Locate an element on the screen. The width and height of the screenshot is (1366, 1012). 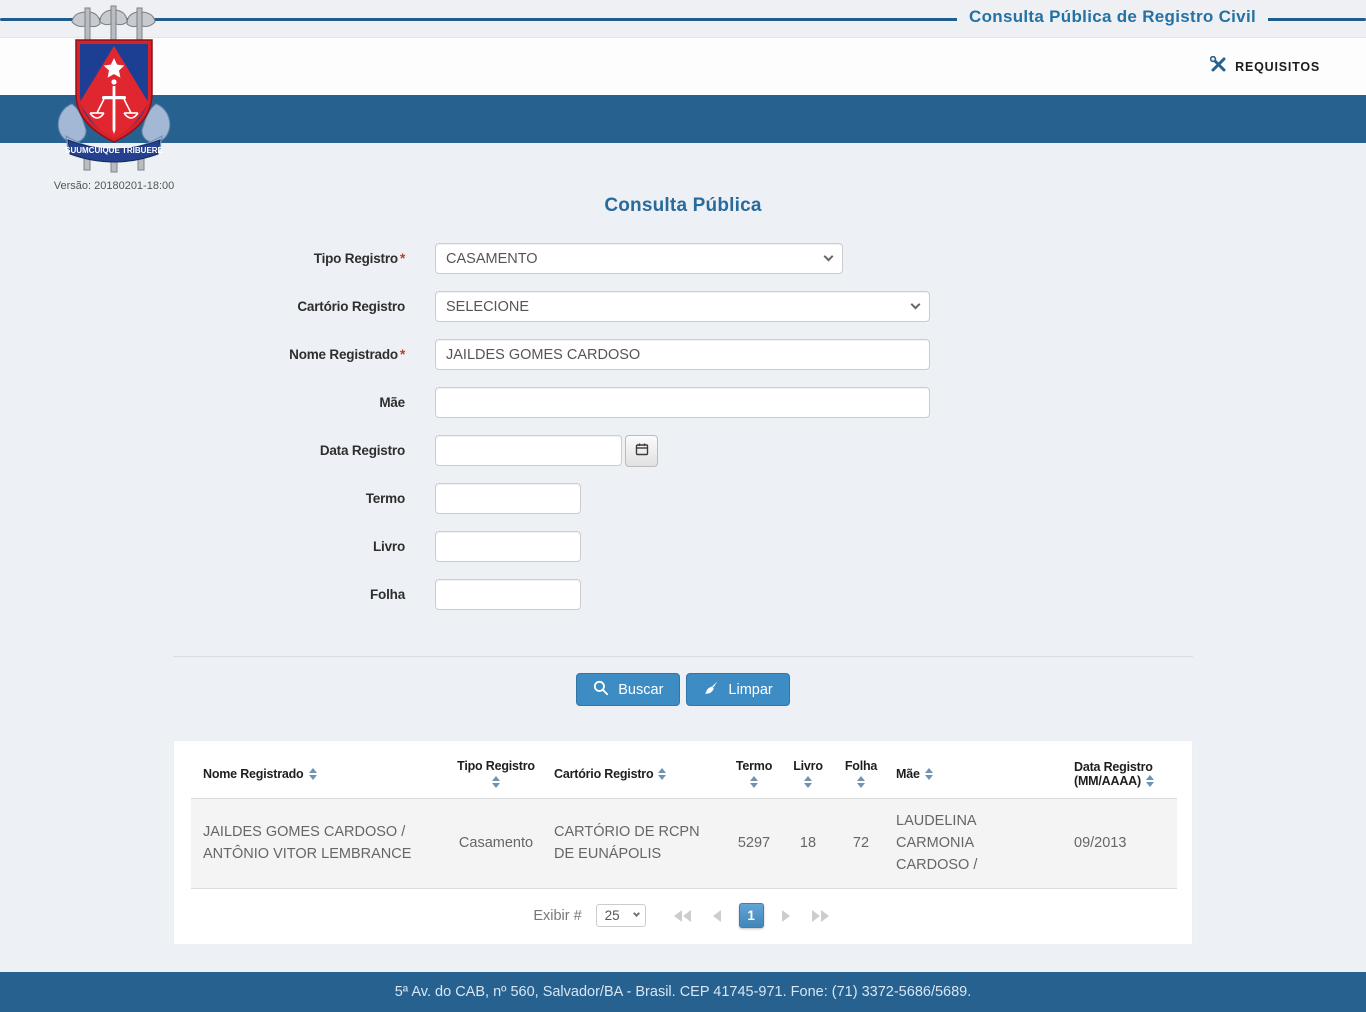
pagination: Exibir # 25 1 is located at coordinates (683, 916).